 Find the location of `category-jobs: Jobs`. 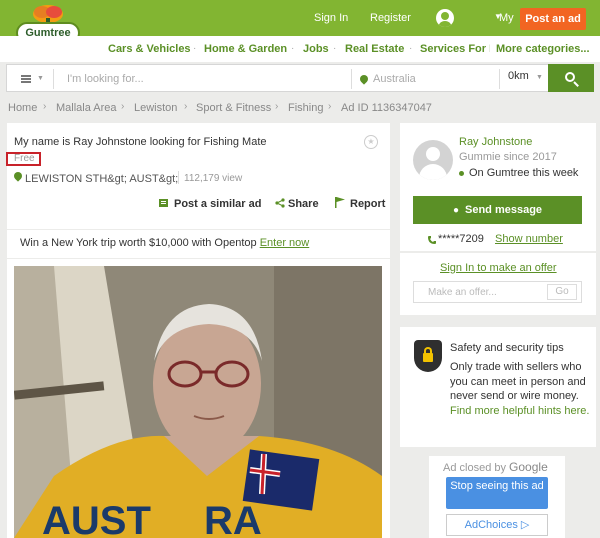

category-jobs: Jobs is located at coordinates (316, 49).